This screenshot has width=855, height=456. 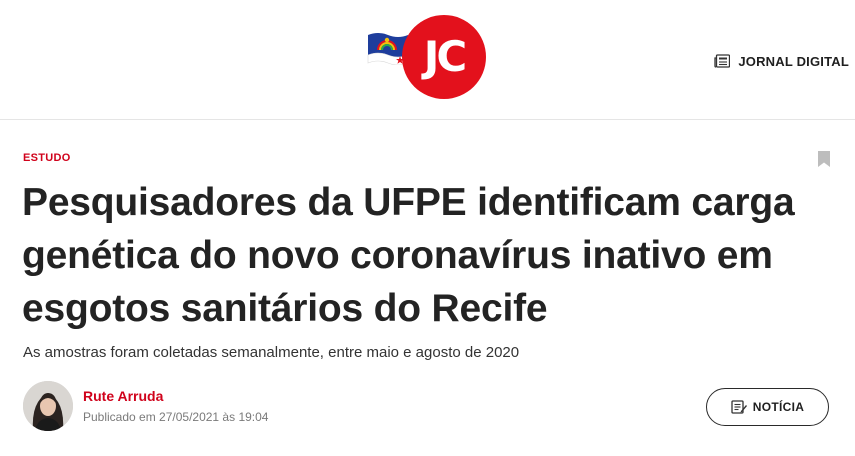 What do you see at coordinates (739, 407) in the screenshot?
I see `article-icon` at bounding box center [739, 407].